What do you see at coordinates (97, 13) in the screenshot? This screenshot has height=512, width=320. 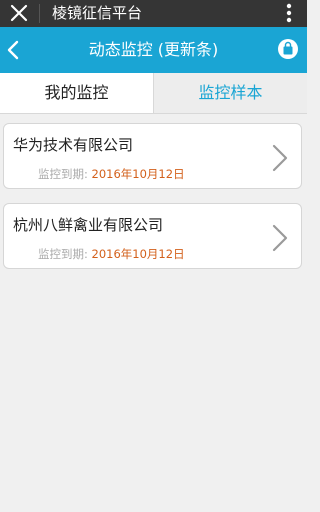 I see `app-title: 棱镜征信平台` at bounding box center [97, 13].